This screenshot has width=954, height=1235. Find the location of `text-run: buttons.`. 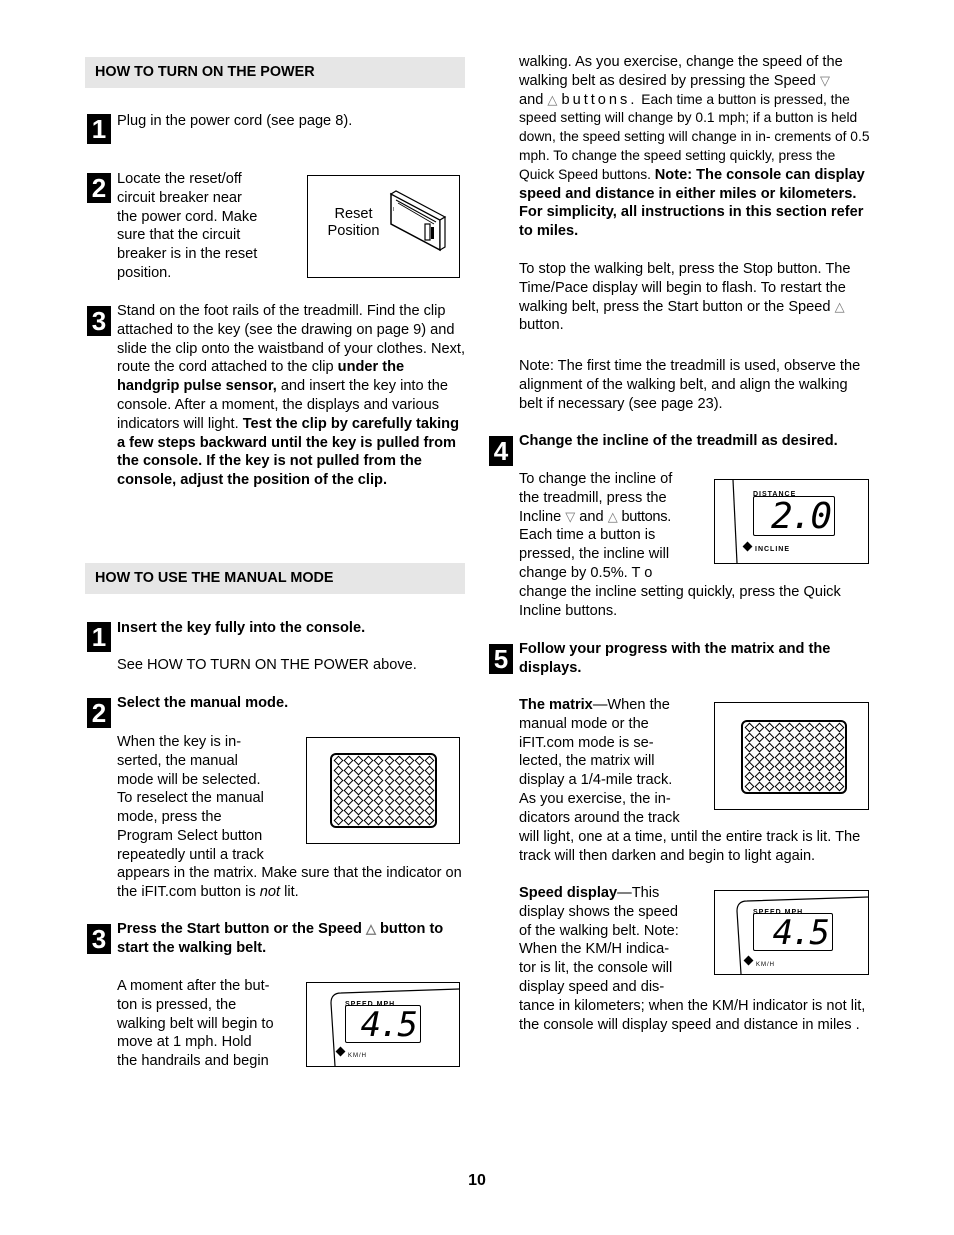

text-run: buttons. is located at coordinates (599, 99).